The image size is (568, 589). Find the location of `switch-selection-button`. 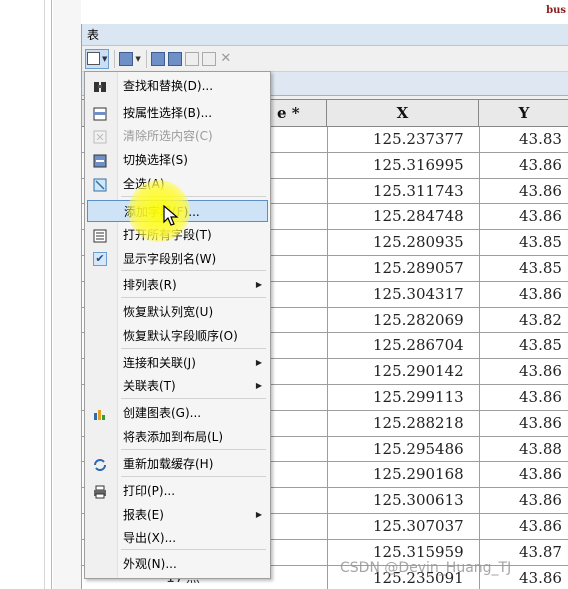

switch-selection-button is located at coordinates (174, 59).